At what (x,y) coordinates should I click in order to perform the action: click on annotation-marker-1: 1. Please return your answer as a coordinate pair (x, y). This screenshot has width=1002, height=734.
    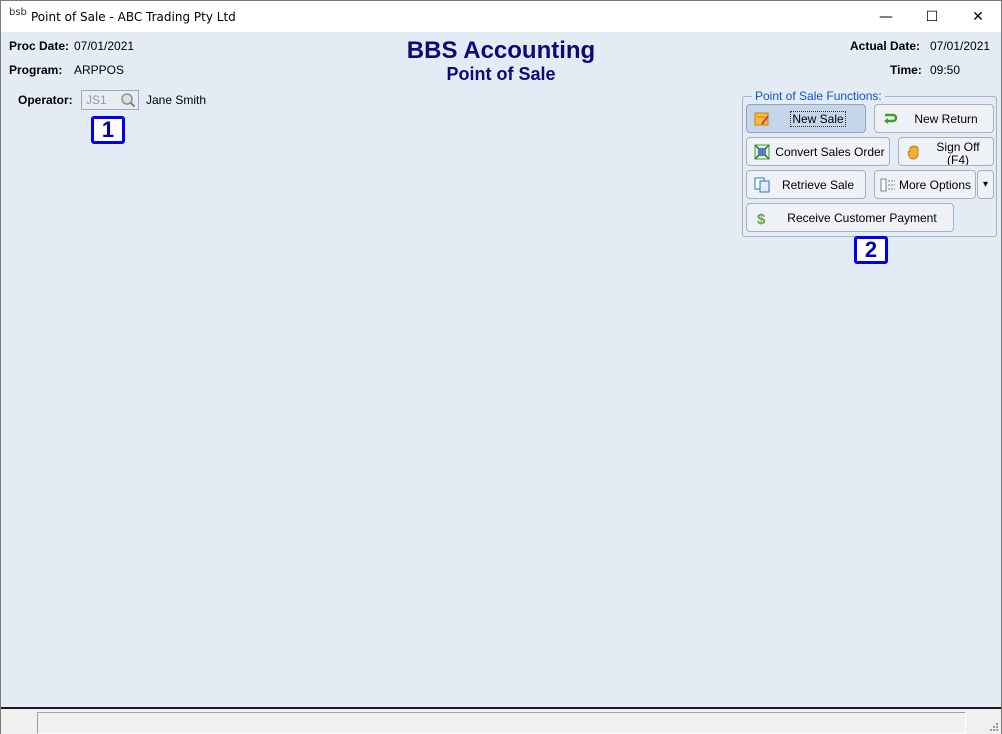
    Looking at the image, I should click on (108, 130).